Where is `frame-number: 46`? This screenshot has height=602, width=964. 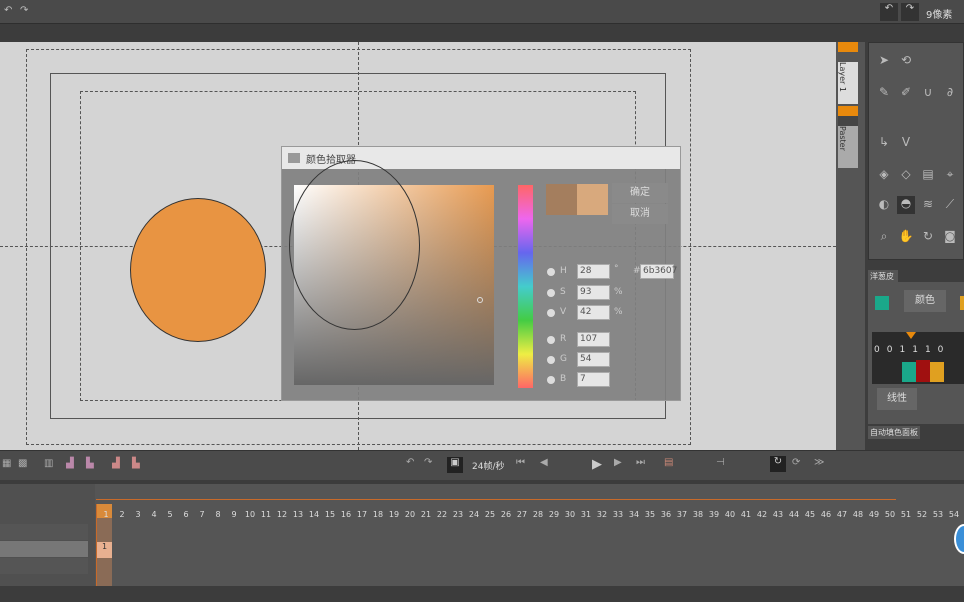 frame-number: 46 is located at coordinates (826, 514).